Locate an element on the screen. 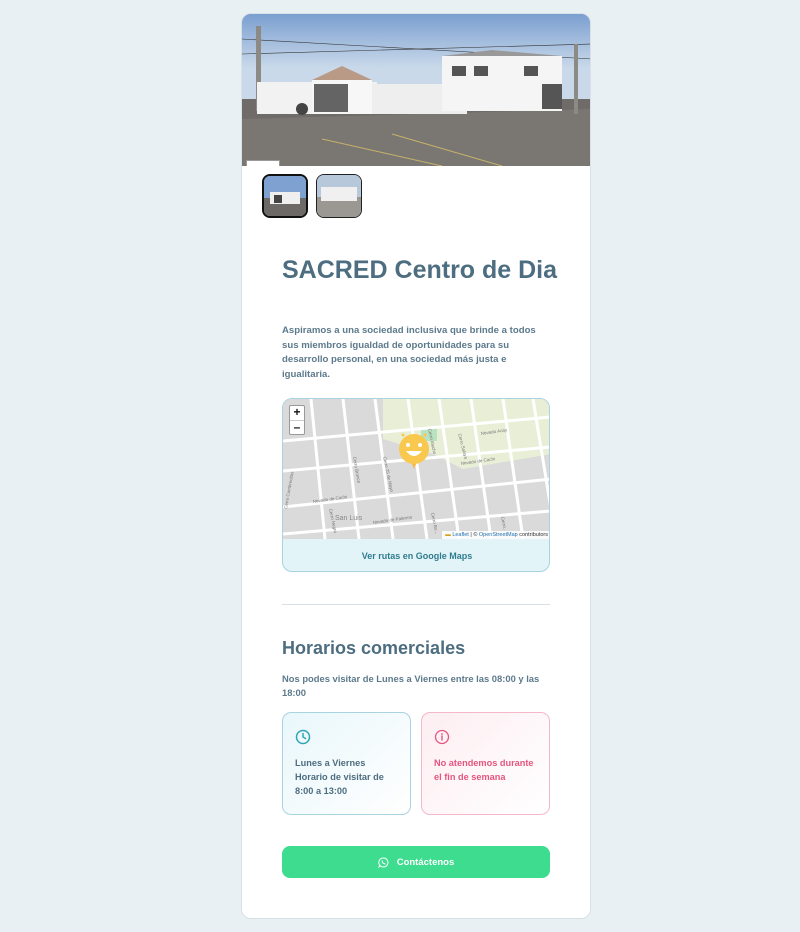  weekend-line-1: No atendemos durante is located at coordinates (484, 763).